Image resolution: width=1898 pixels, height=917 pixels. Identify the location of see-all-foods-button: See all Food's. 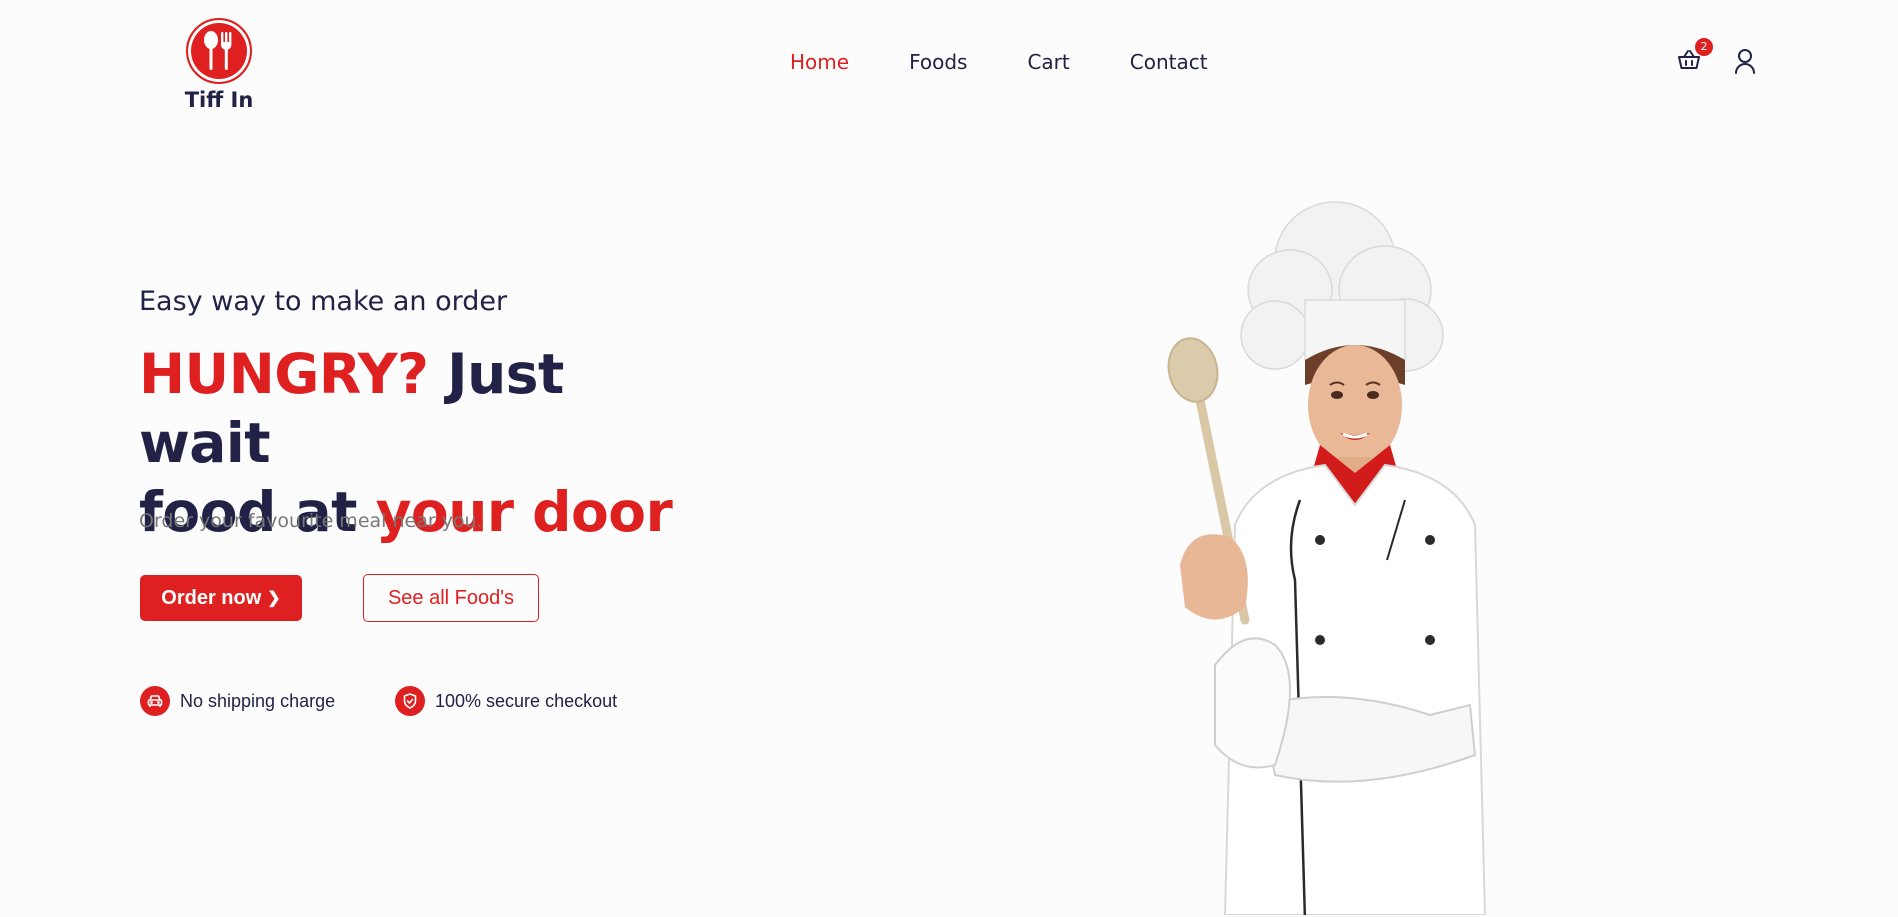
(451, 598).